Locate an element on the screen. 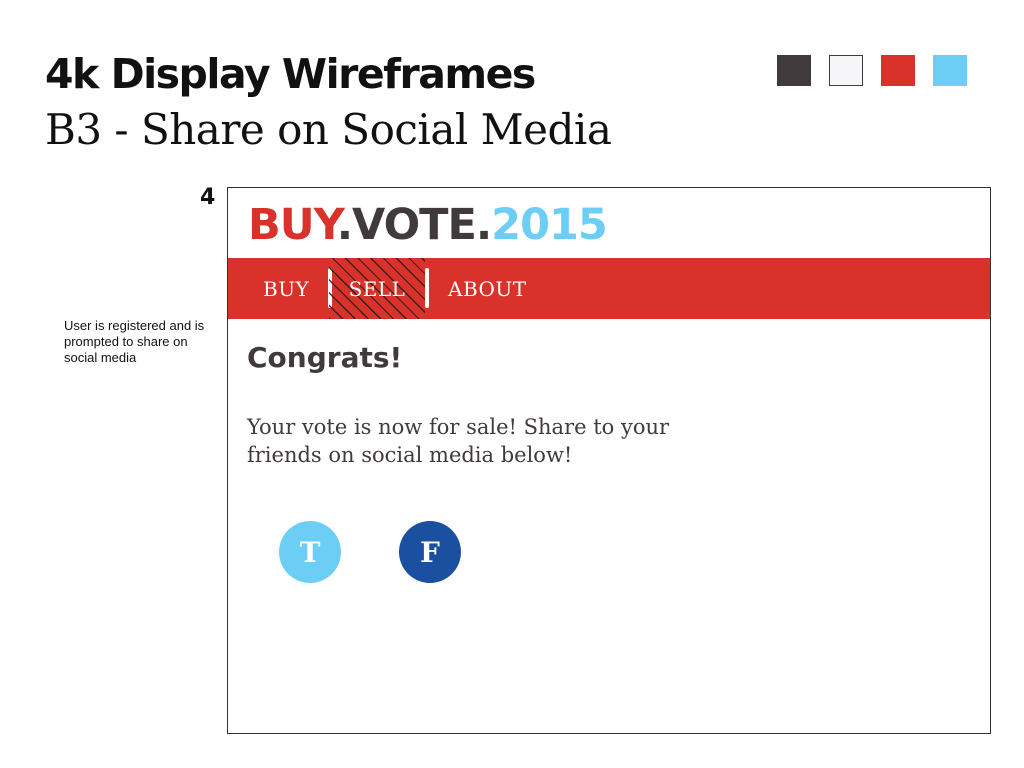 The image size is (1024, 768). logo-part-year: 2015 is located at coordinates (549, 225).